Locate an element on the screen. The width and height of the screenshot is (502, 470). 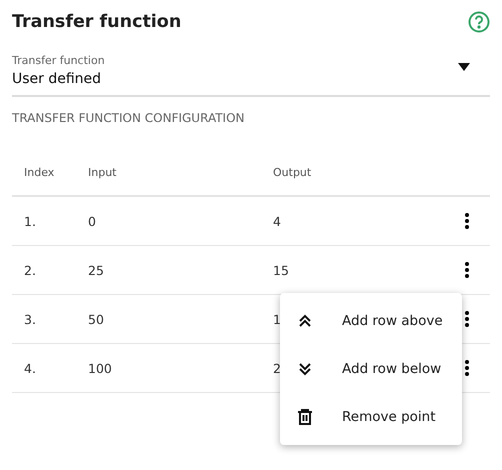
table-cell: 2 is located at coordinates (277, 368).